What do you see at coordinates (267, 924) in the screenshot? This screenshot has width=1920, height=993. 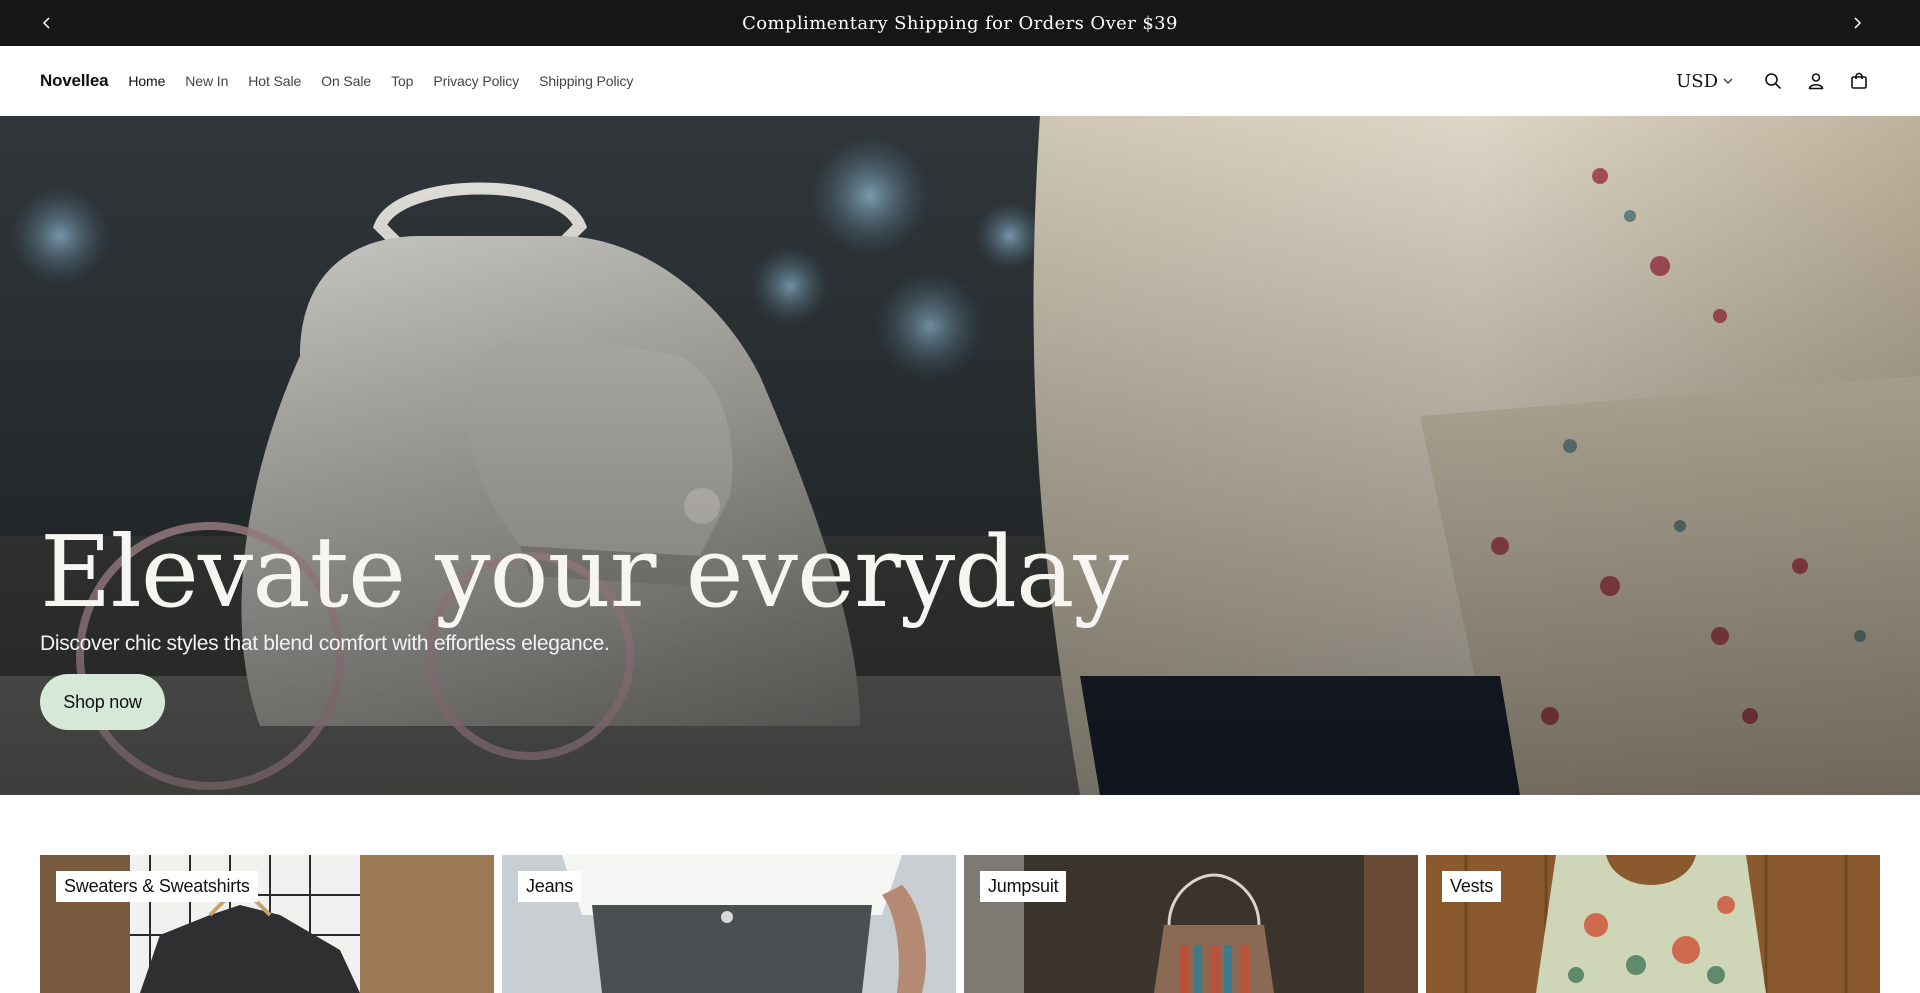 I see `collection-card-sweaters: Sweaters & Sweatshirts` at bounding box center [267, 924].